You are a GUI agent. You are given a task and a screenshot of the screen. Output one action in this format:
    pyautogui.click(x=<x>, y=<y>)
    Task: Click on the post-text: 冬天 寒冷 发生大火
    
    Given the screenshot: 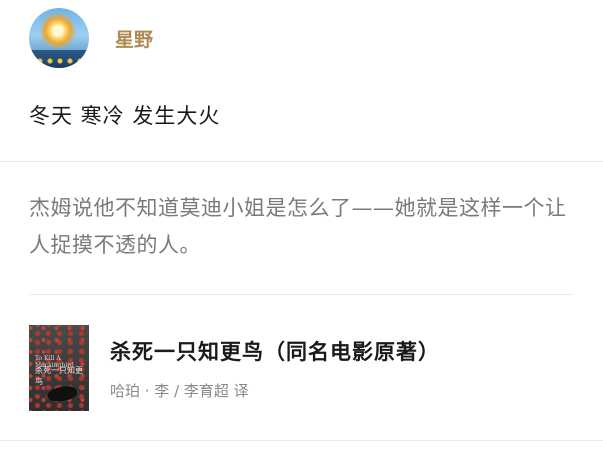 What is the action you would take?
    pyautogui.click(x=125, y=116)
    